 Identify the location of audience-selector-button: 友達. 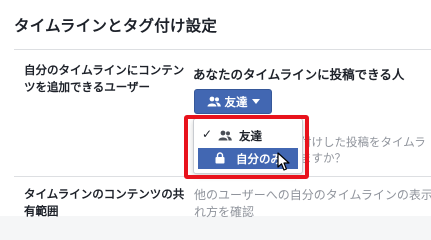
(233, 101).